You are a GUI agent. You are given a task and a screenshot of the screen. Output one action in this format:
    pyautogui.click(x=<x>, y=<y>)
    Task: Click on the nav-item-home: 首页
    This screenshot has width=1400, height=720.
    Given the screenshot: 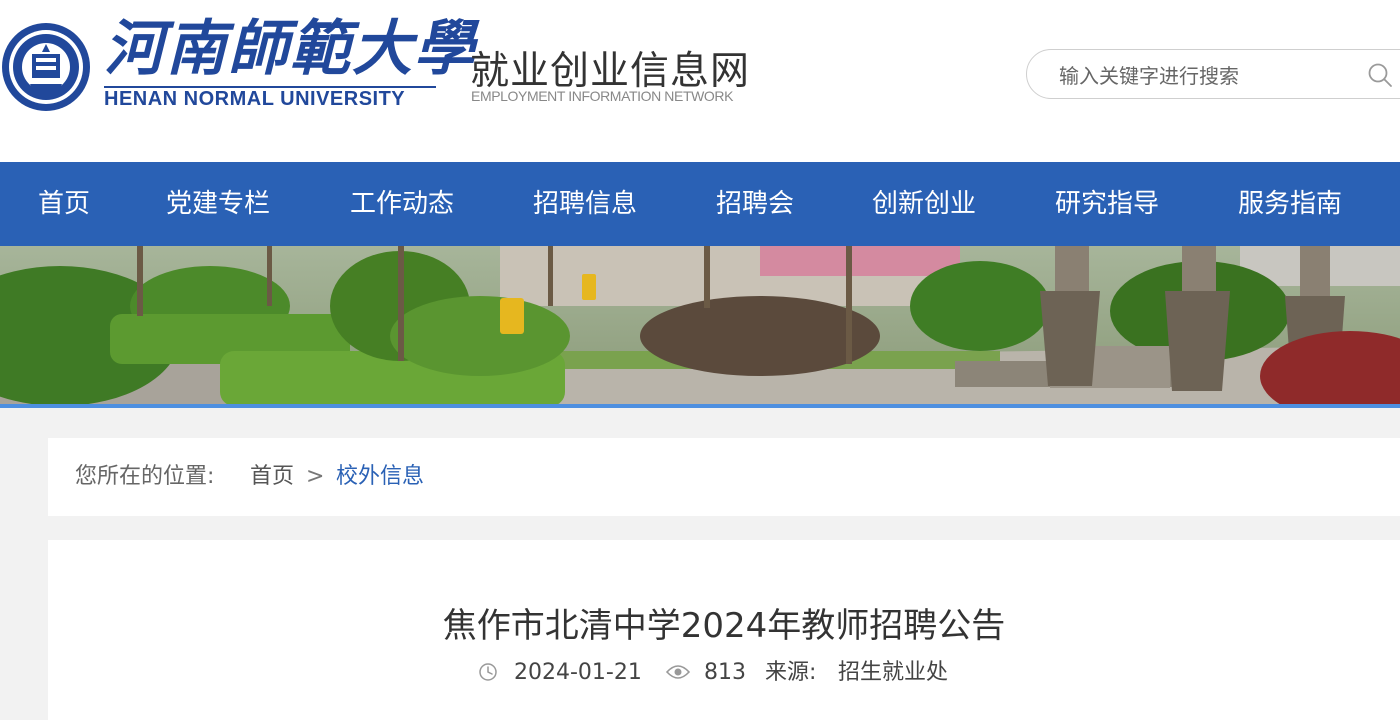 What is the action you would take?
    pyautogui.click(x=64, y=204)
    